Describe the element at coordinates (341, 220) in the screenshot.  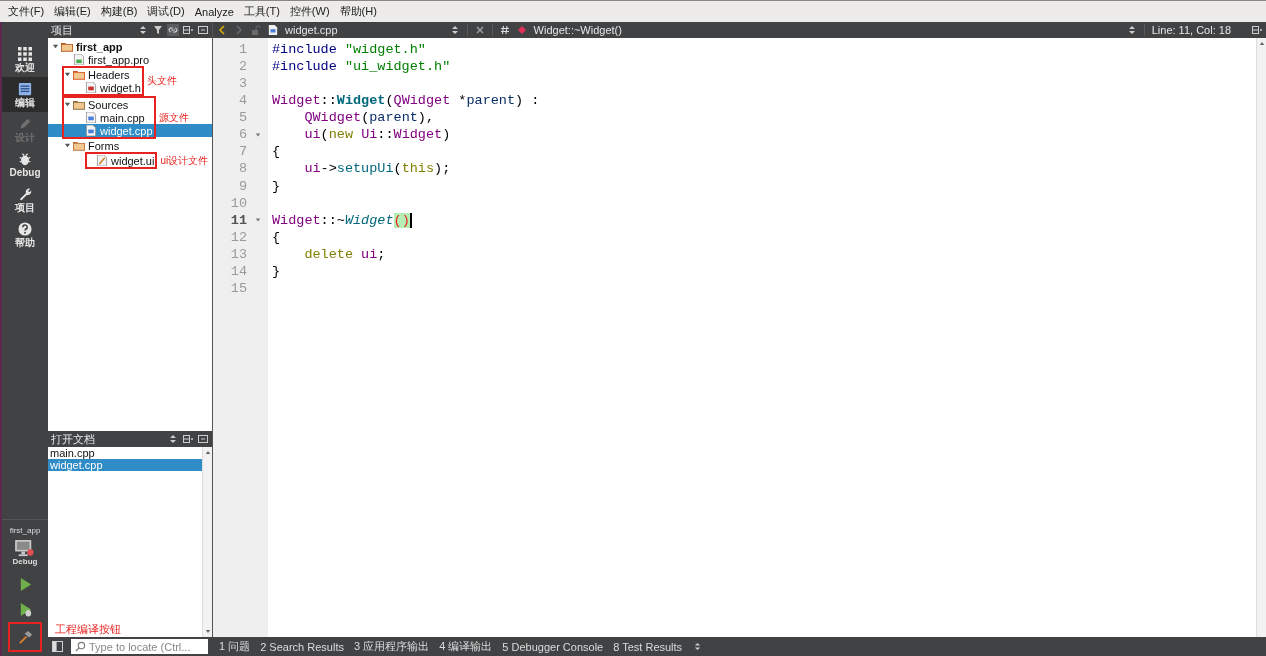
I see `code-line: Widget::~Widget()` at that location.